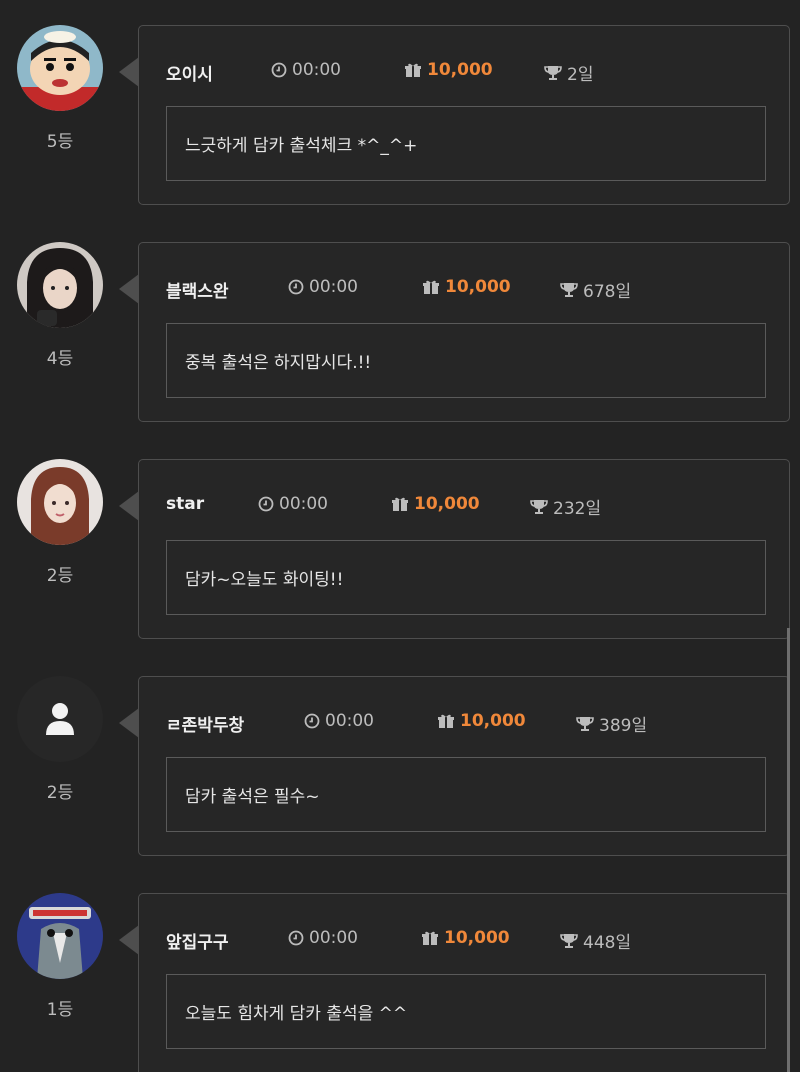  I want to click on attendance-days: 678일, so click(595, 289).